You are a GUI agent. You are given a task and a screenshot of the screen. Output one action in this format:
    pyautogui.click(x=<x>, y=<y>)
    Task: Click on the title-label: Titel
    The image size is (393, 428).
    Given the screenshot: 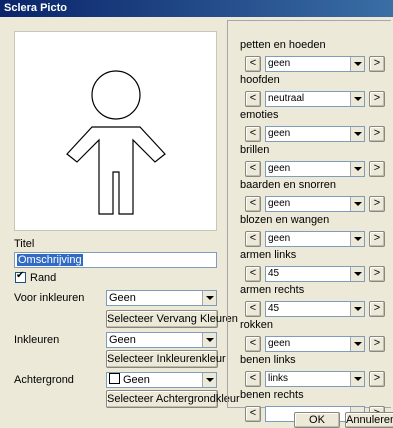 What is the action you would take?
    pyautogui.click(x=24, y=244)
    